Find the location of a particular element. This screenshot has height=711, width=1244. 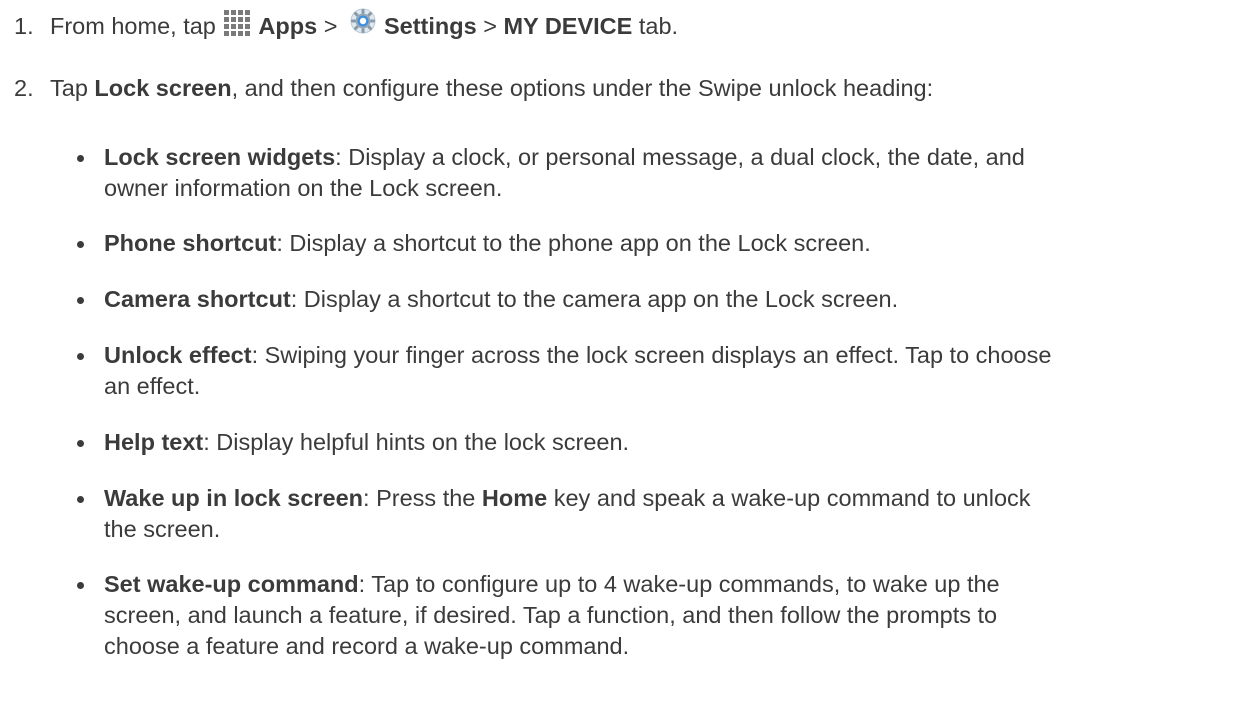

option-term: Camera shortcut is located at coordinates (197, 299).